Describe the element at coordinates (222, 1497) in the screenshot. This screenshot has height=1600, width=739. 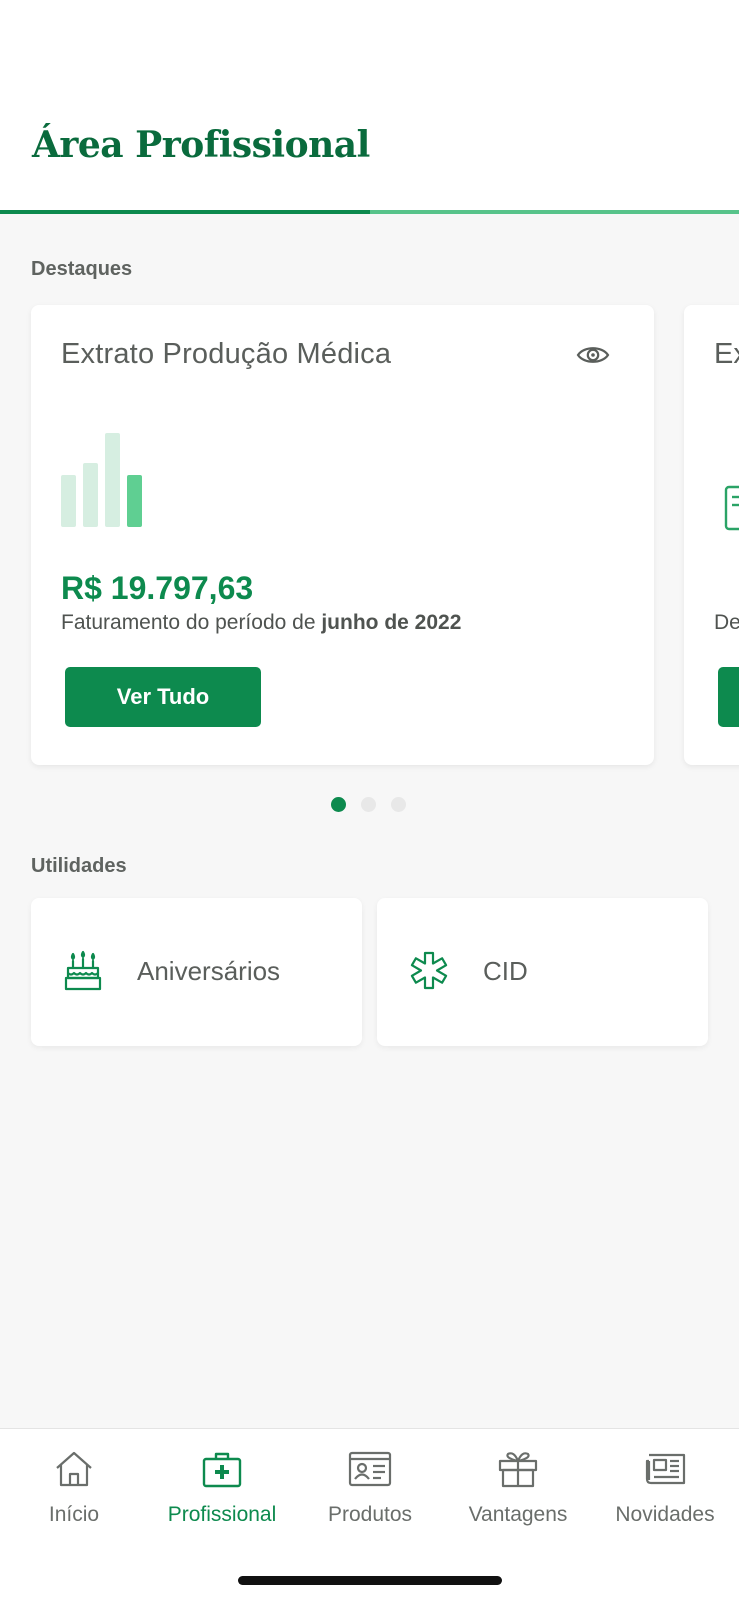
I see `nav-item-profissional: Profissional` at that location.